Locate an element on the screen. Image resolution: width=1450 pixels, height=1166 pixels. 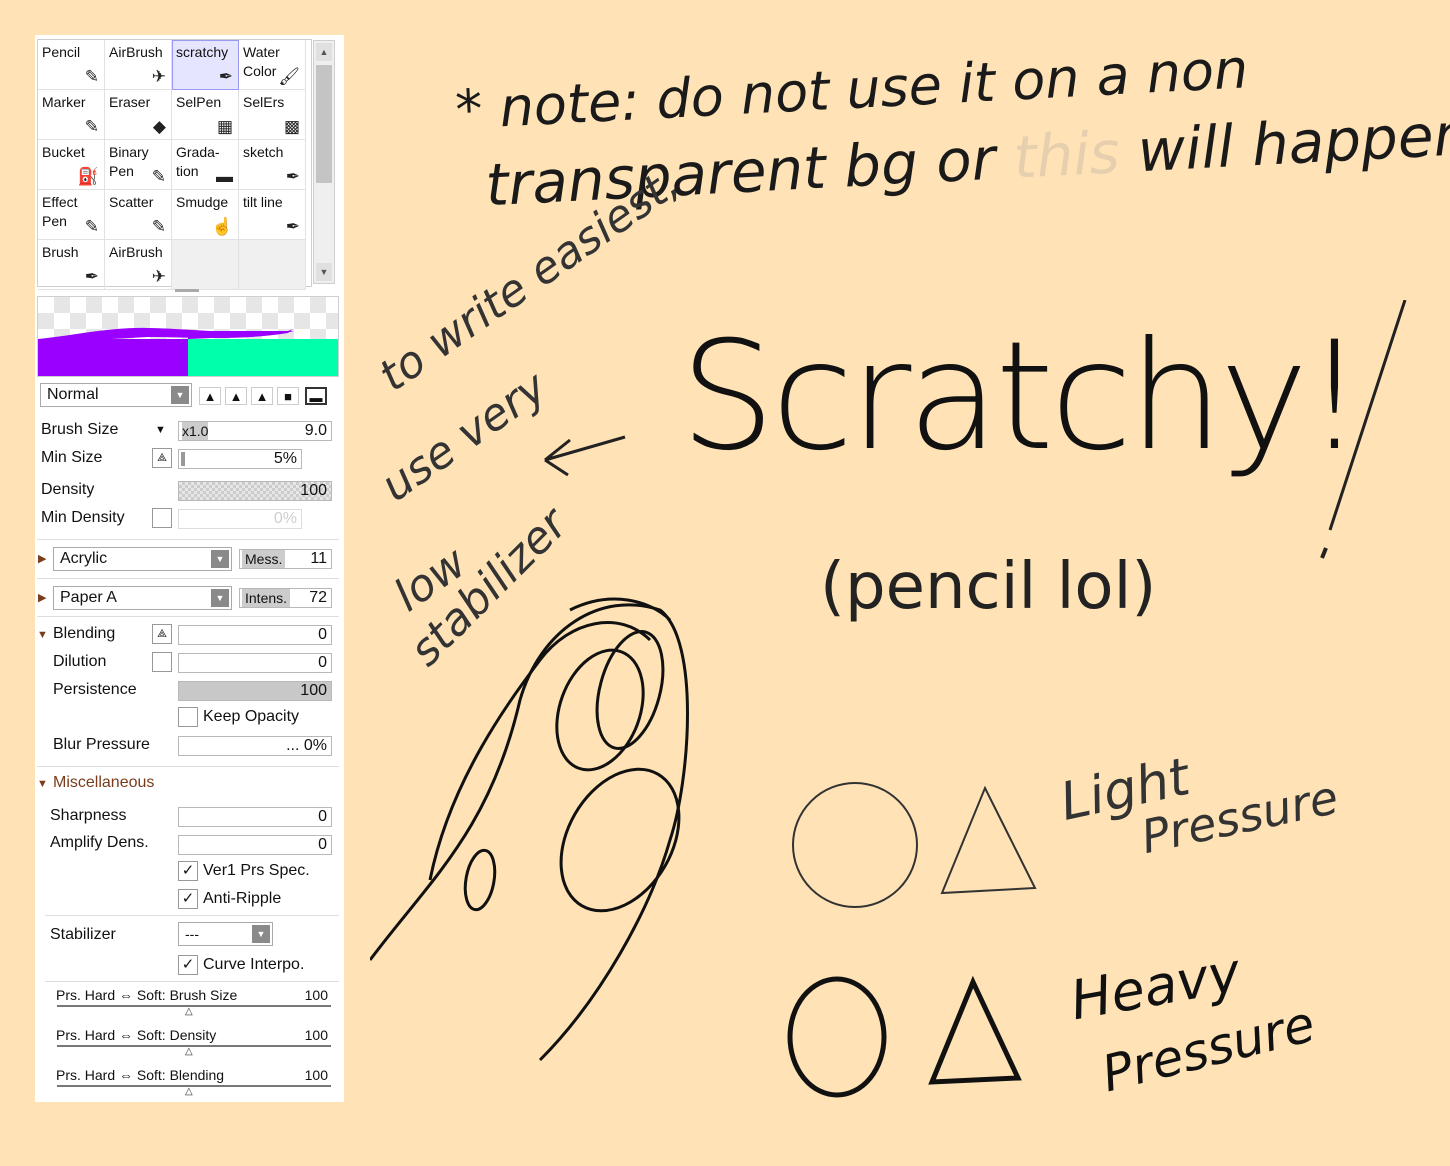
tool-scatter: Scatter ✎ is located at coordinates (138, 215).